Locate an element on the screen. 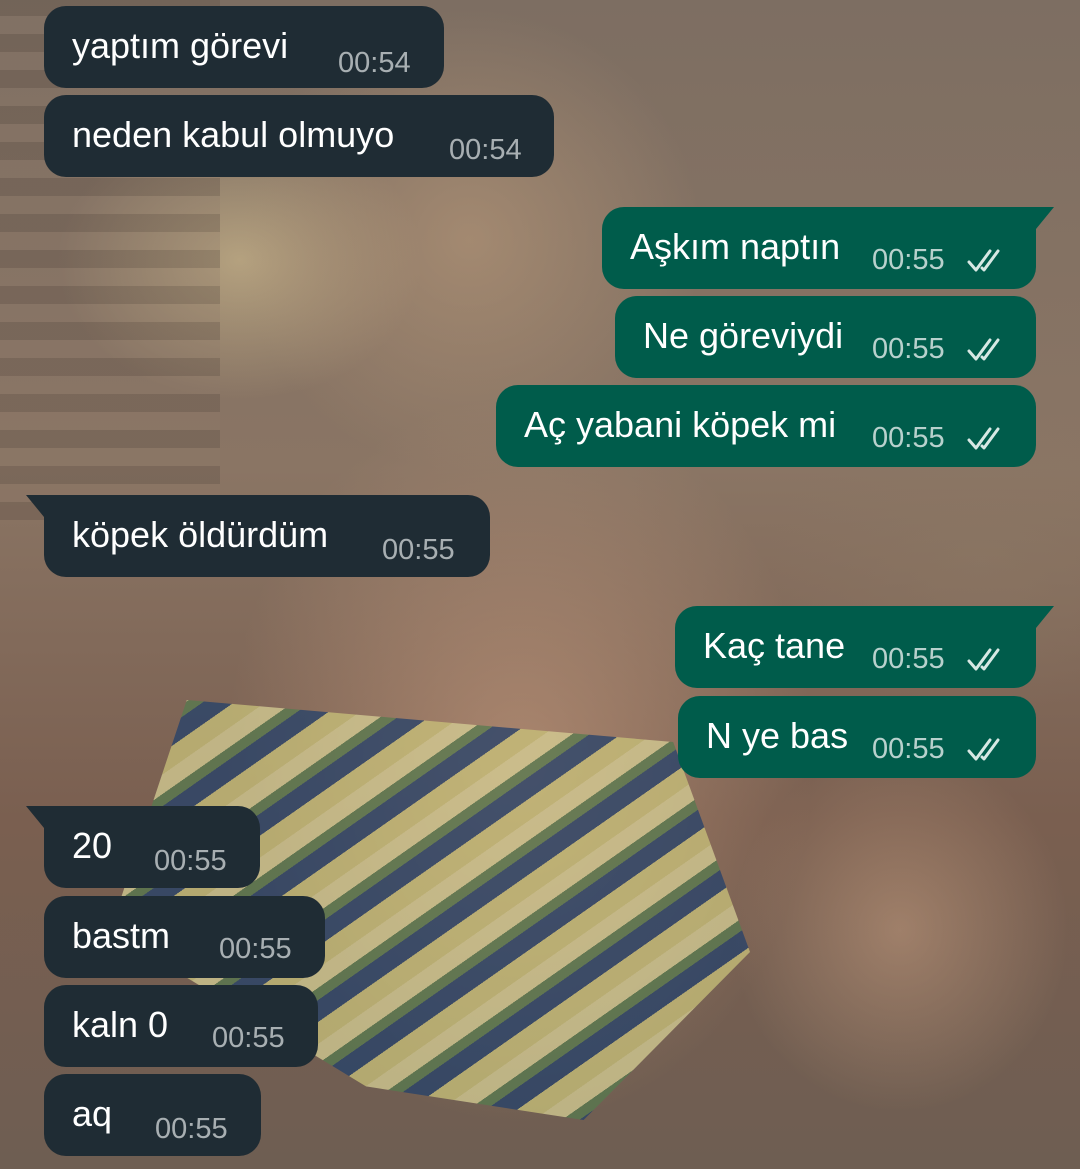 Image resolution: width=1080 pixels, height=1169 pixels. message-text: Kaç tane is located at coordinates (774, 645).